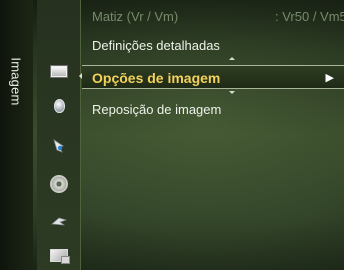  What do you see at coordinates (156, 45) in the screenshot?
I see `menu-item-detailed-settings-label: Definições detalhadas` at bounding box center [156, 45].